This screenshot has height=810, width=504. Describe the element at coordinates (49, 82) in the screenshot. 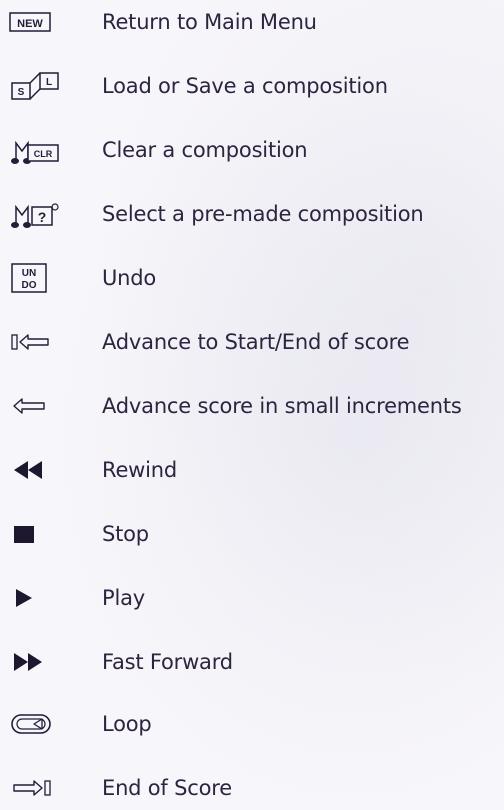

I see `svg-text: L` at that location.